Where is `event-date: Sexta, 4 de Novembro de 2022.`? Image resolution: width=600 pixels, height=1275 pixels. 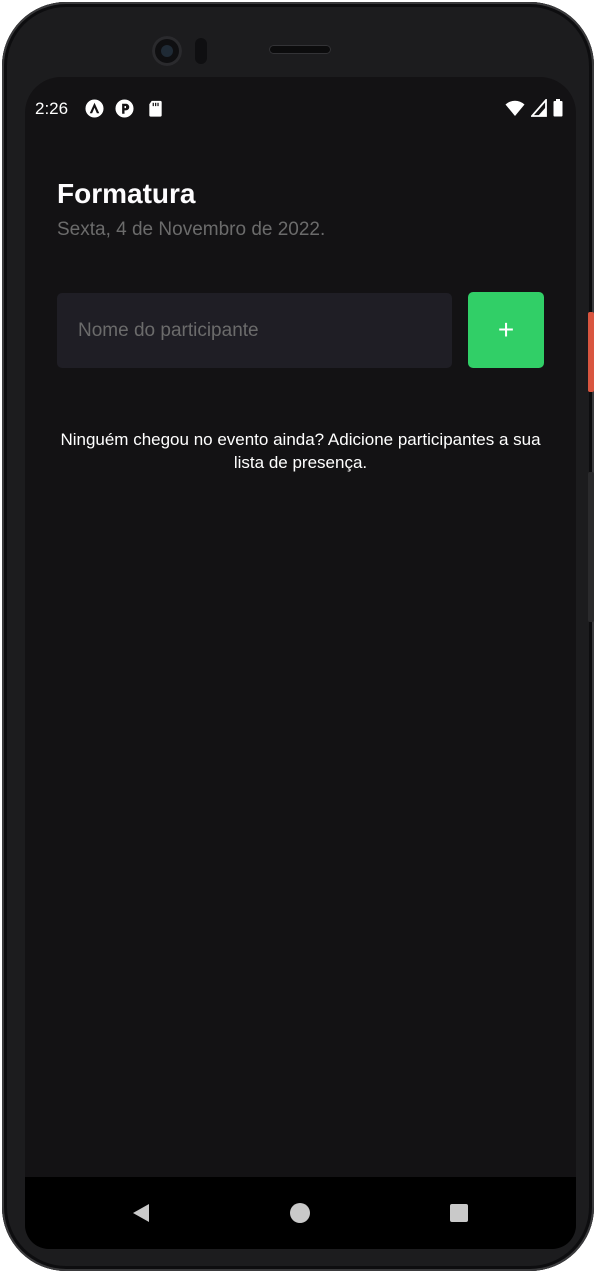 event-date: Sexta, 4 de Novembro de 2022. is located at coordinates (191, 229).